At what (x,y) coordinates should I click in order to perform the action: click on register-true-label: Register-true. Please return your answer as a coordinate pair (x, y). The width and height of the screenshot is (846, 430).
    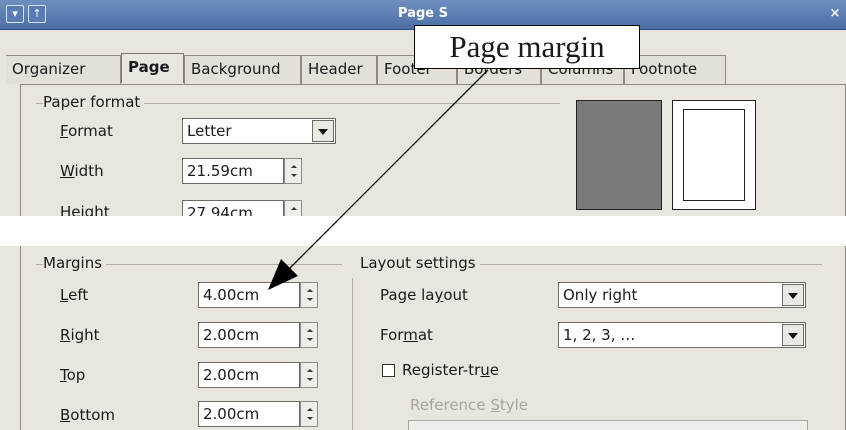
    Looking at the image, I should click on (451, 370).